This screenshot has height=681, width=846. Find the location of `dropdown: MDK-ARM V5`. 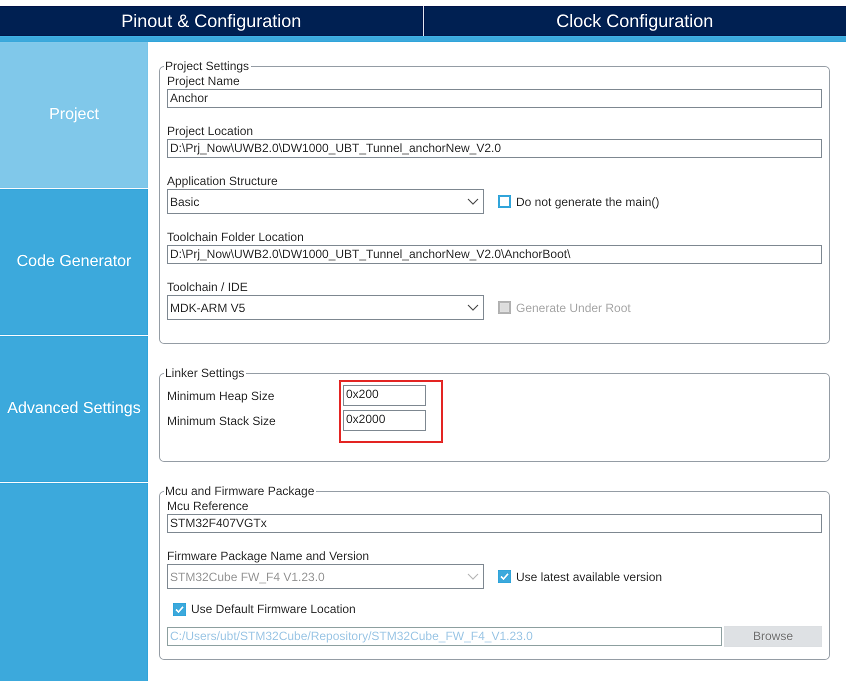

dropdown: MDK-ARM V5 is located at coordinates (325, 307).